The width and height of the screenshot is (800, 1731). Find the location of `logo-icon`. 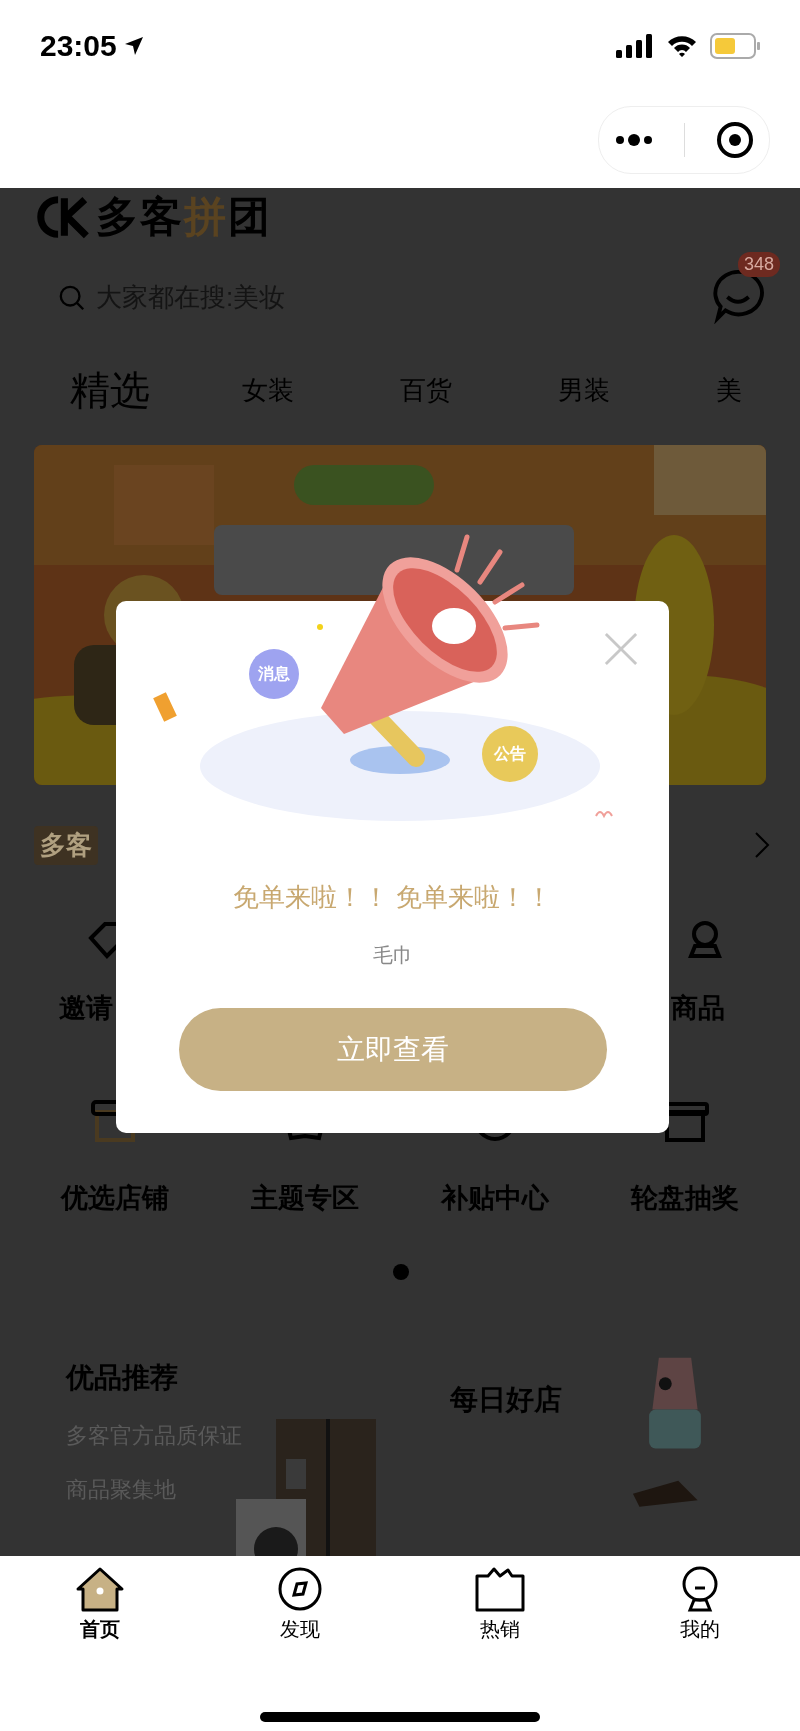

logo-icon is located at coordinates (62, 216).